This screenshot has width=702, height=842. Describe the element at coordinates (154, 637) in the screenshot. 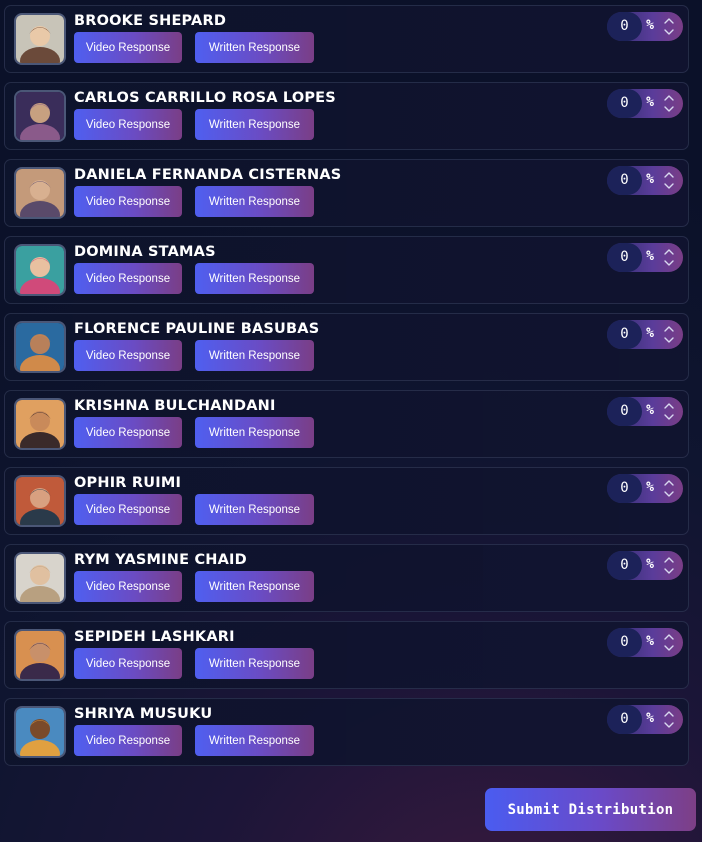

I see `participant-name: SEPIDEH LASHKARI` at that location.